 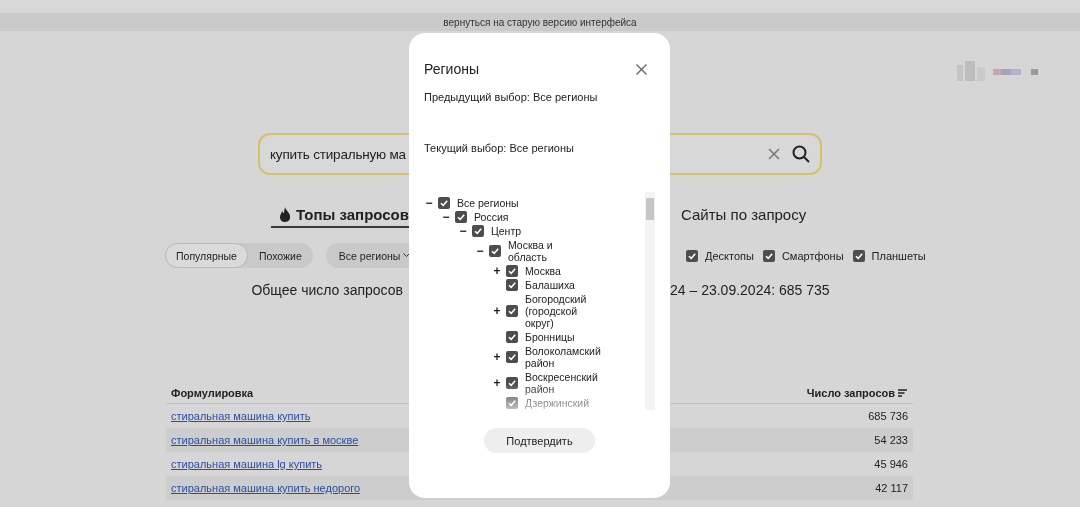 I want to click on current-selection-text: Текущий выбор: Все регионы, so click(x=499, y=148).